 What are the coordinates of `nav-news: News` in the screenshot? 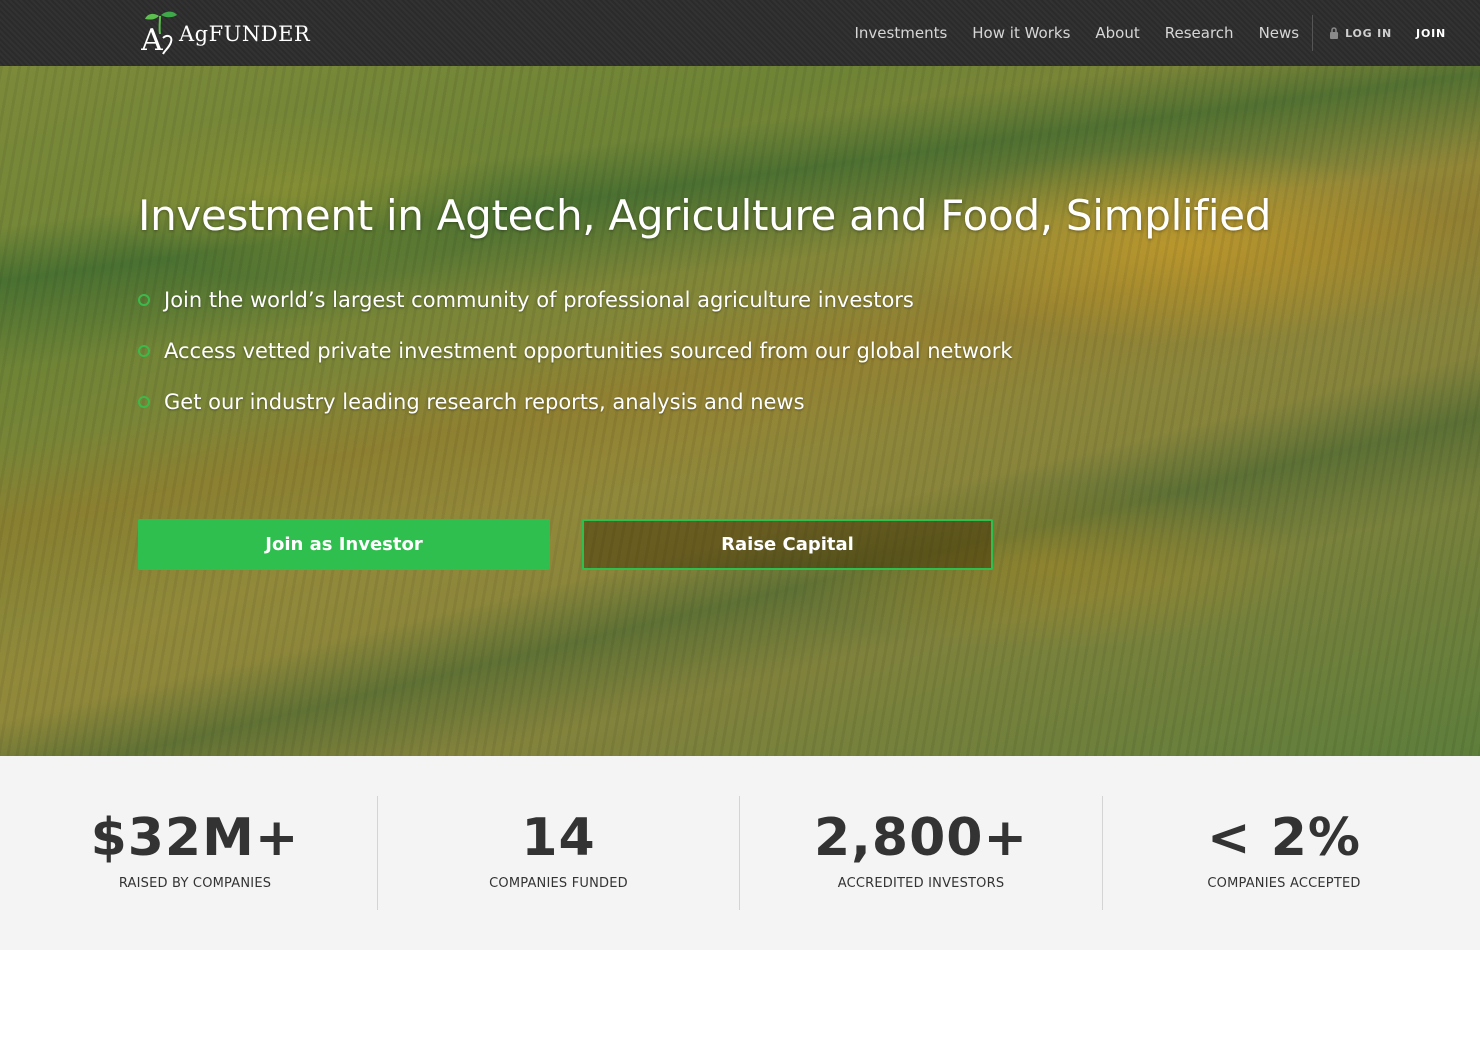 It's located at (1279, 33).